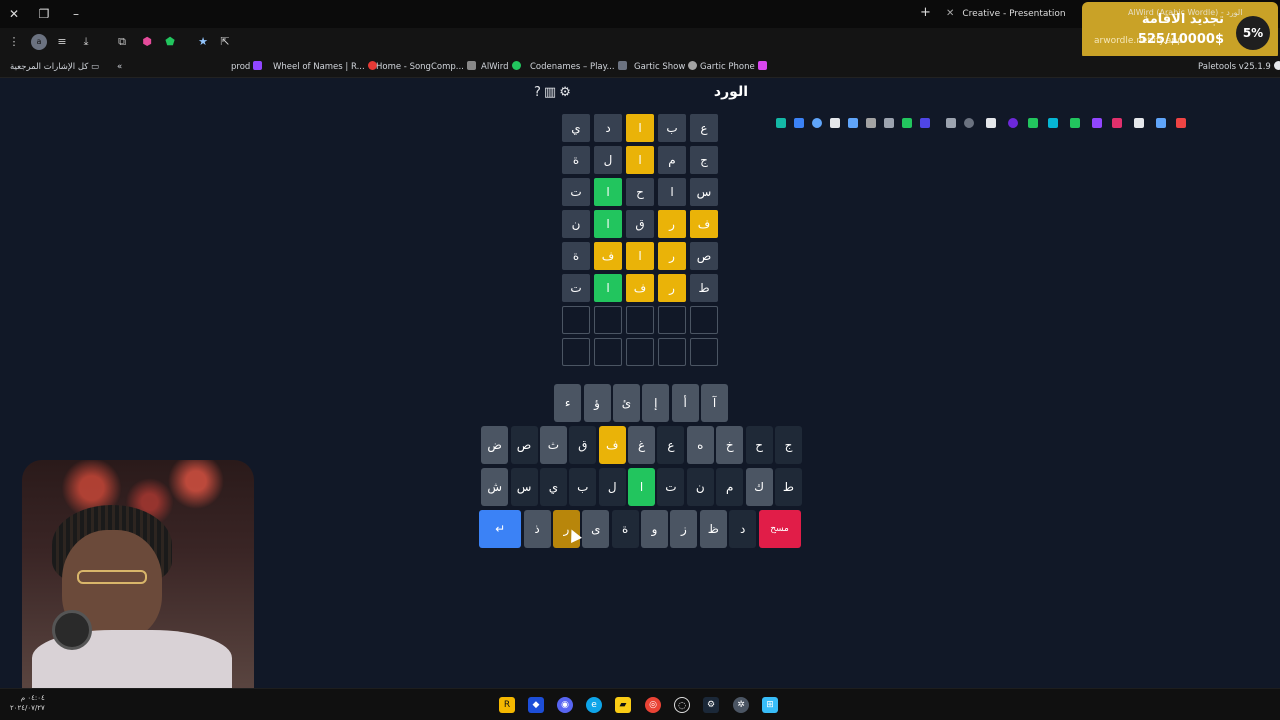 Image resolution: width=1280 pixels, height=720 pixels. What do you see at coordinates (147, 42) in the screenshot?
I see `extension-pink-icon: ⬢` at bounding box center [147, 42].